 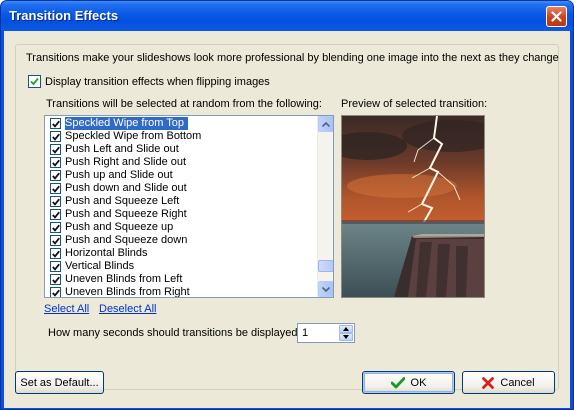 What do you see at coordinates (414, 104) in the screenshot?
I see `preview-caption: Preview of selected transition:` at bounding box center [414, 104].